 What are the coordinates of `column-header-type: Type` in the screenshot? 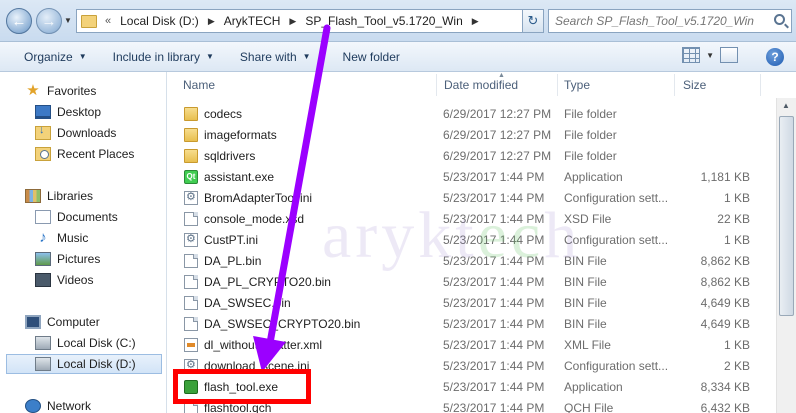 It's located at (577, 85).